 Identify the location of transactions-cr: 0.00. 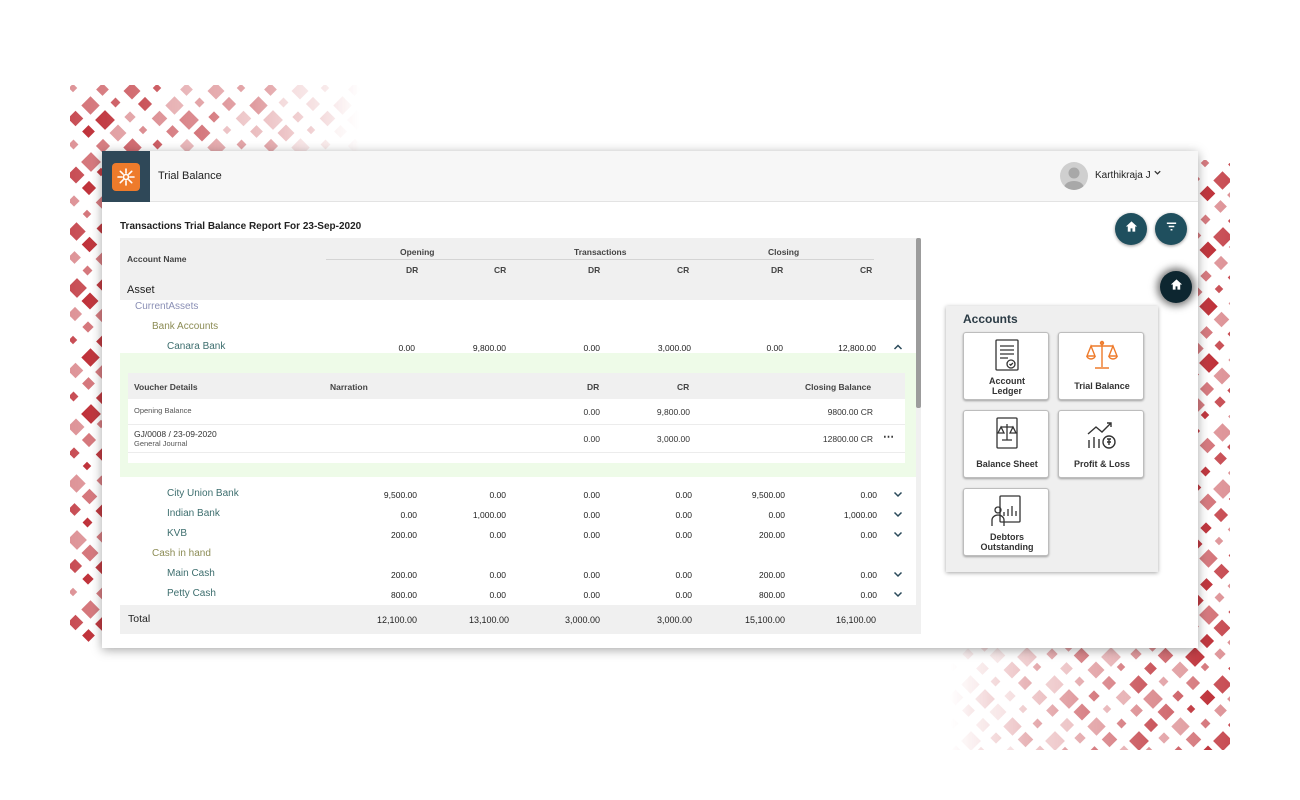
(683, 535).